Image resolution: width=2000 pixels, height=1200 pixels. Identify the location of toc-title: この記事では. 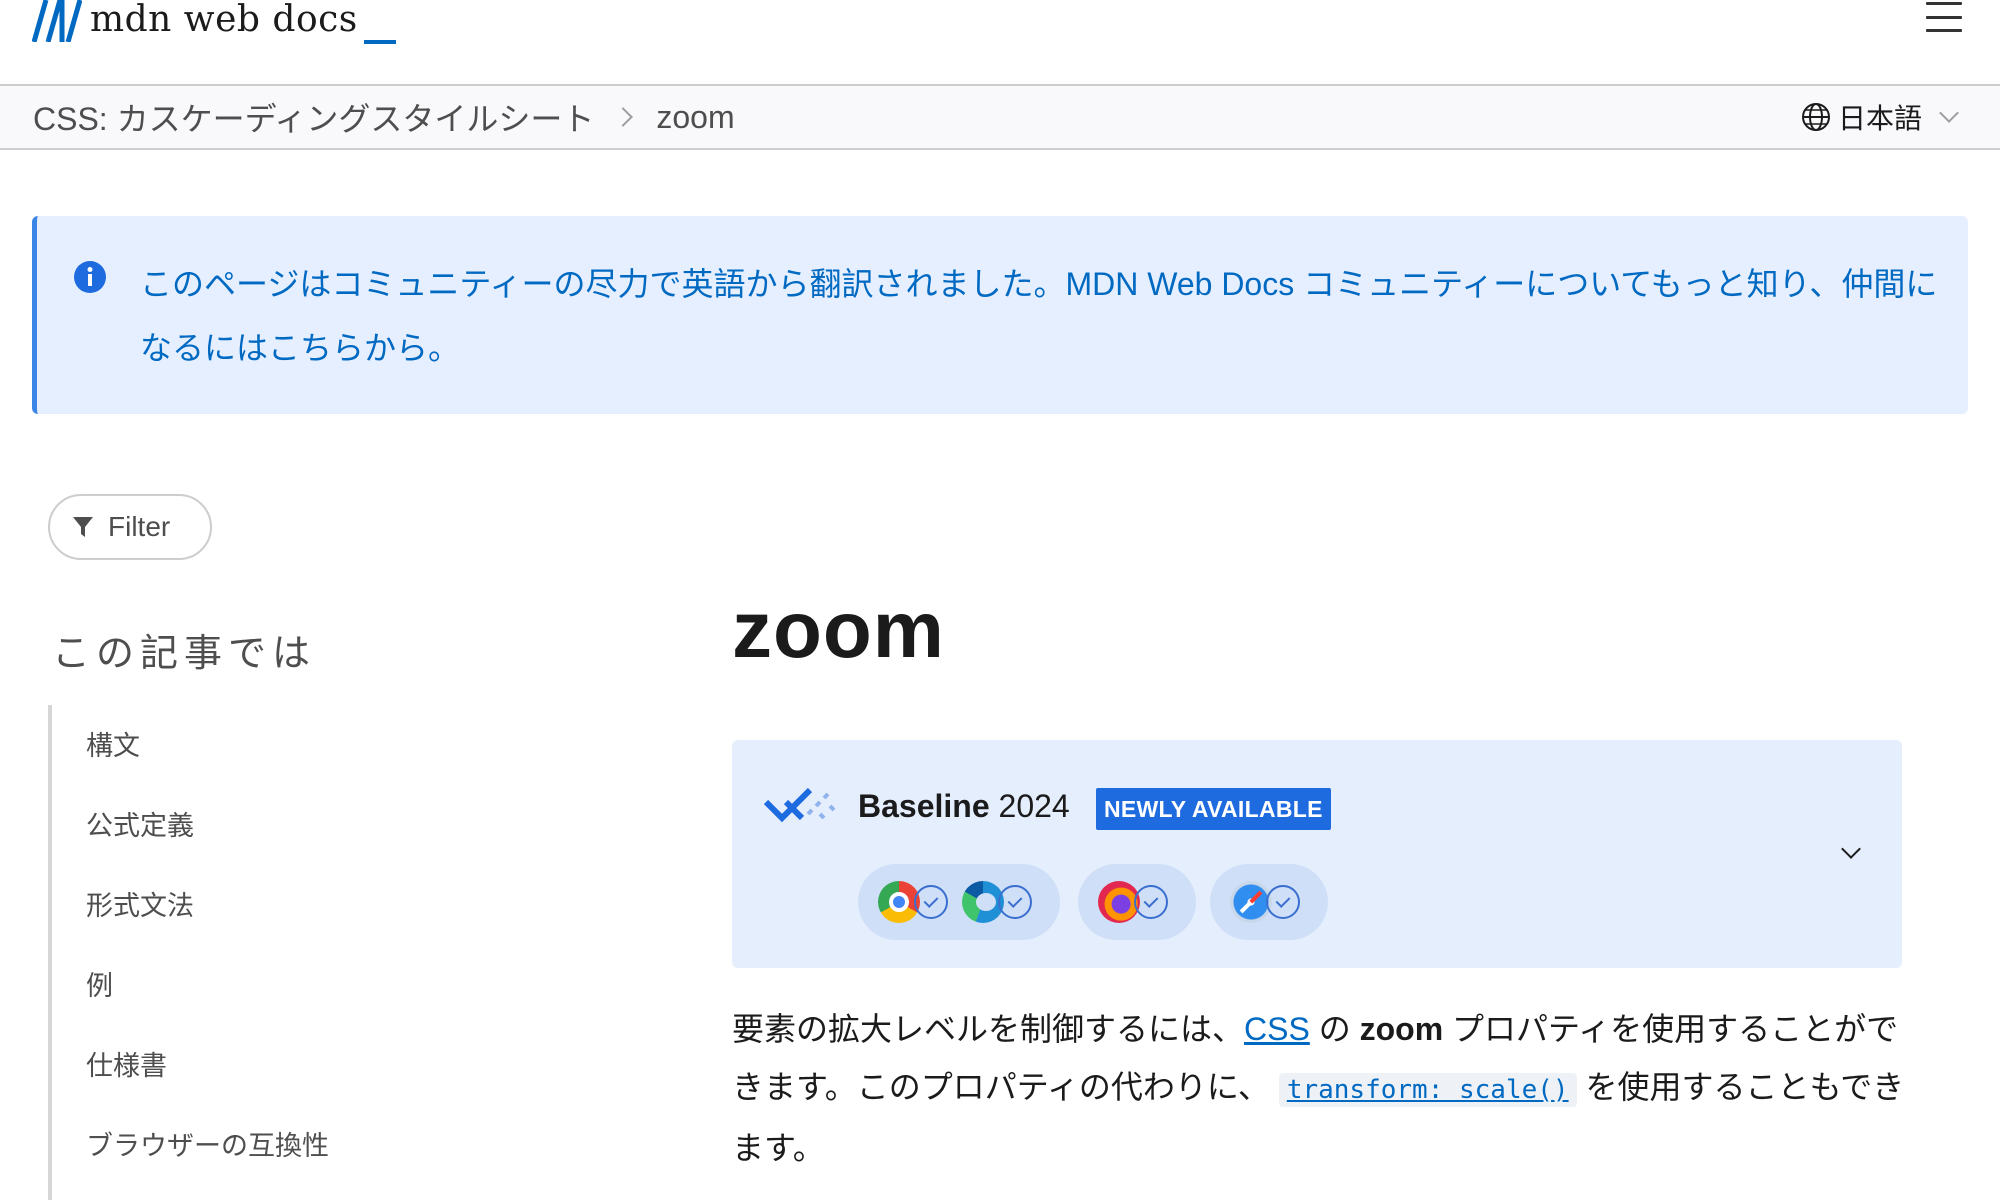
(184, 654).